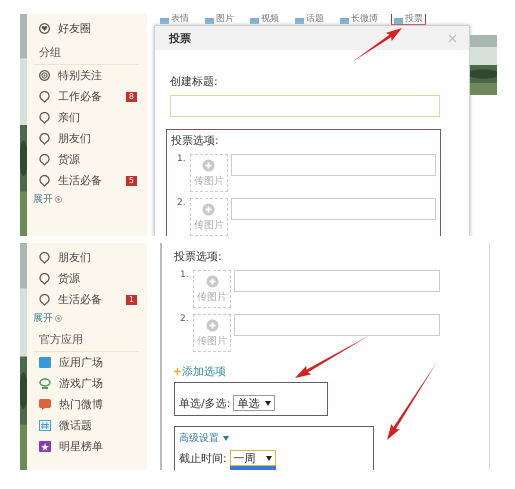  Describe the element at coordinates (45, 383) in the screenshot. I see `game-icon` at that location.